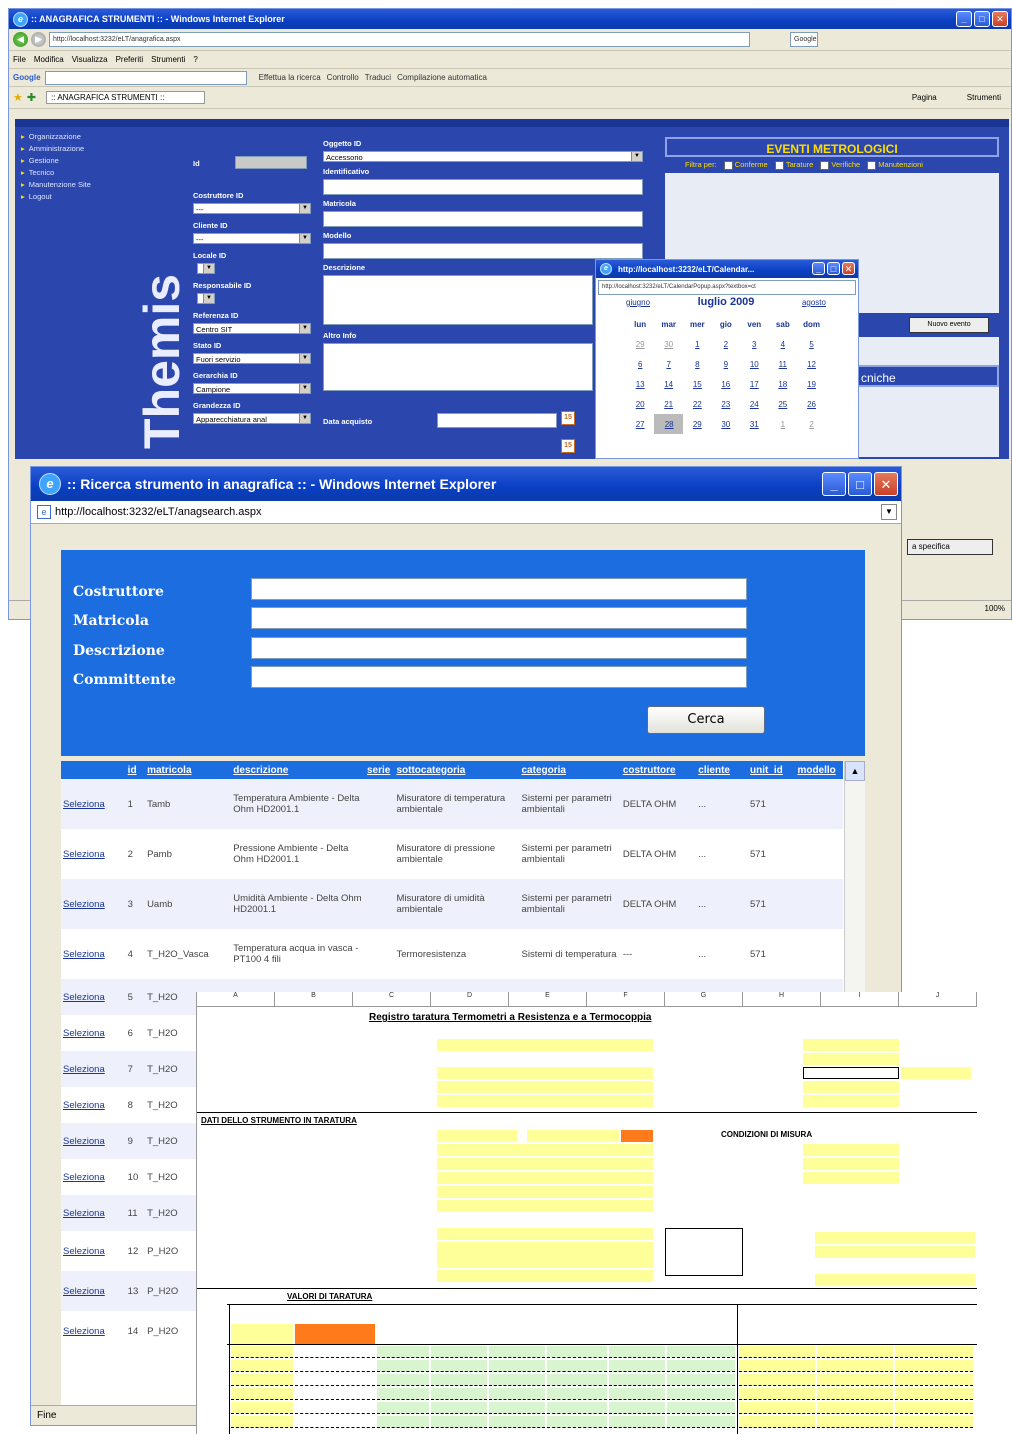 This screenshot has width=1012, height=1434. Describe the element at coordinates (49, 59) in the screenshot. I see `menu-modifica: Modifica` at that location.